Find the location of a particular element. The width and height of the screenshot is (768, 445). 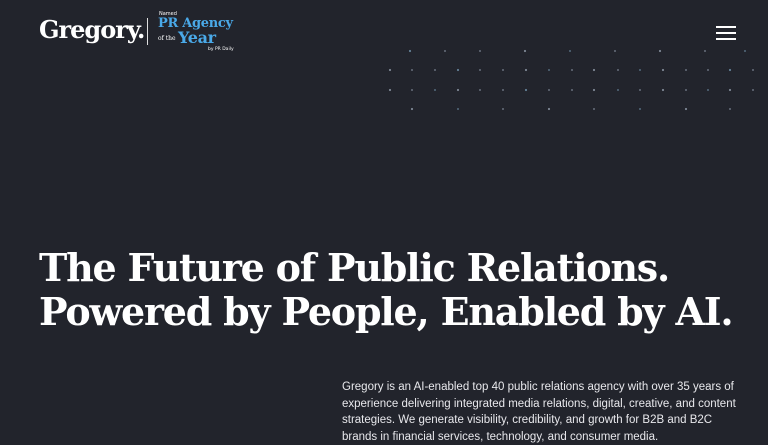

menu-line-middle is located at coordinates (726, 33).